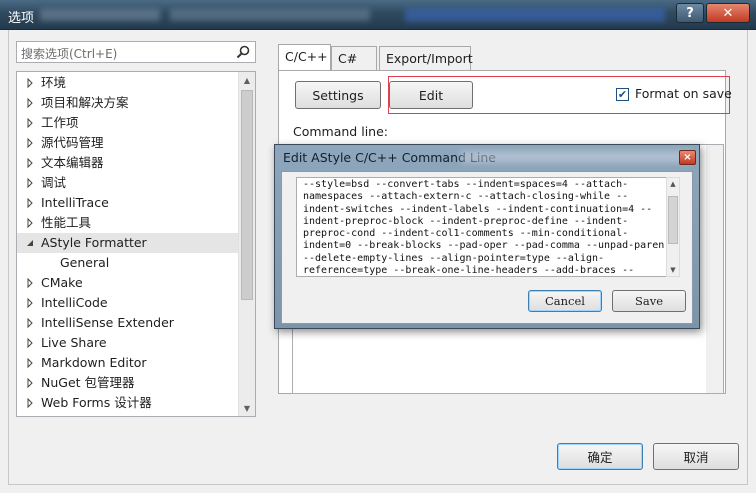 The width and height of the screenshot is (756, 493). Describe the element at coordinates (128, 363) in the screenshot. I see `tree-item-markdown-editor: Markdown Editor` at that location.